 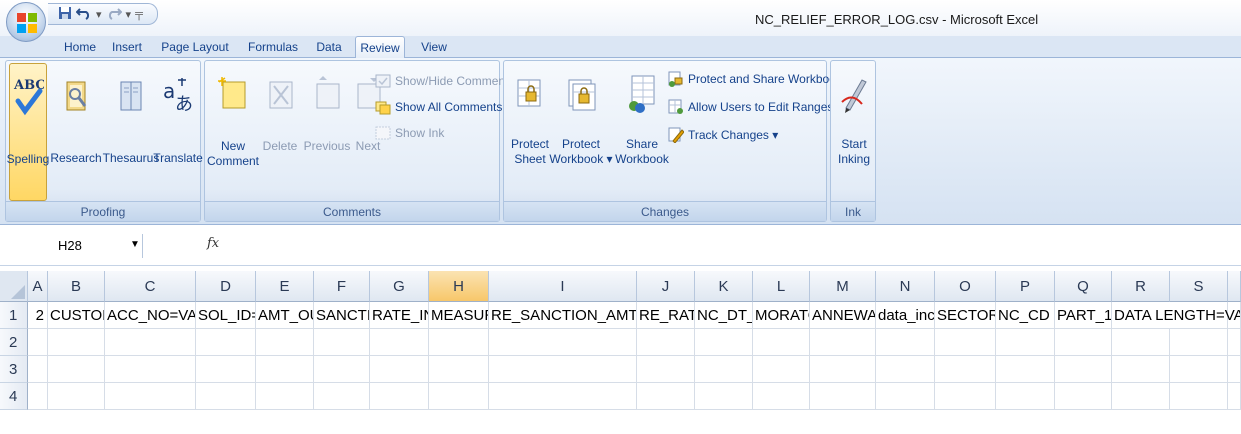 I want to click on column-header-k: K, so click(x=724, y=286).